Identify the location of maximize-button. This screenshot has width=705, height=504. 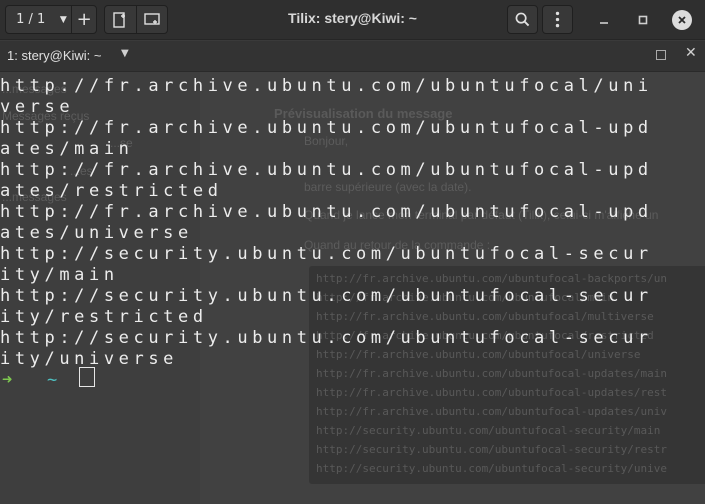
(643, 20).